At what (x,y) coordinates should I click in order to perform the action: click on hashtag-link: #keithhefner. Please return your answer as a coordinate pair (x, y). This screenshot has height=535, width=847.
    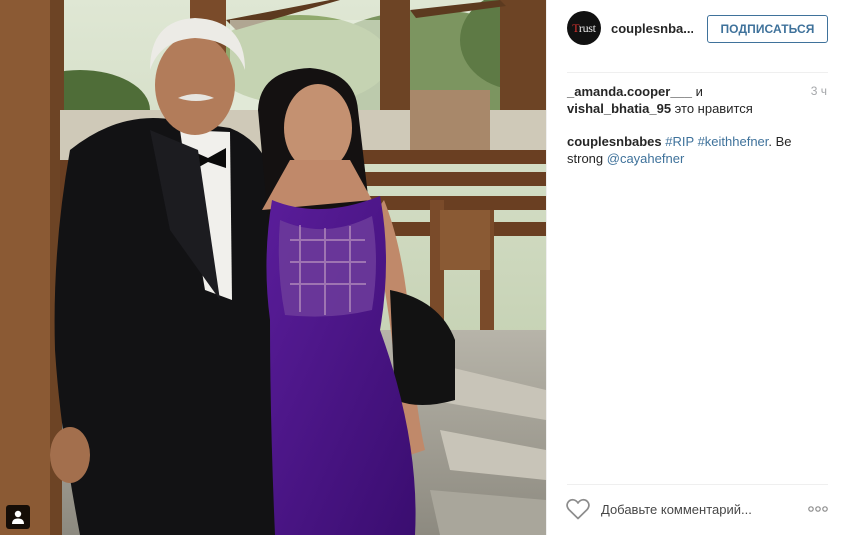
    Looking at the image, I should click on (733, 141).